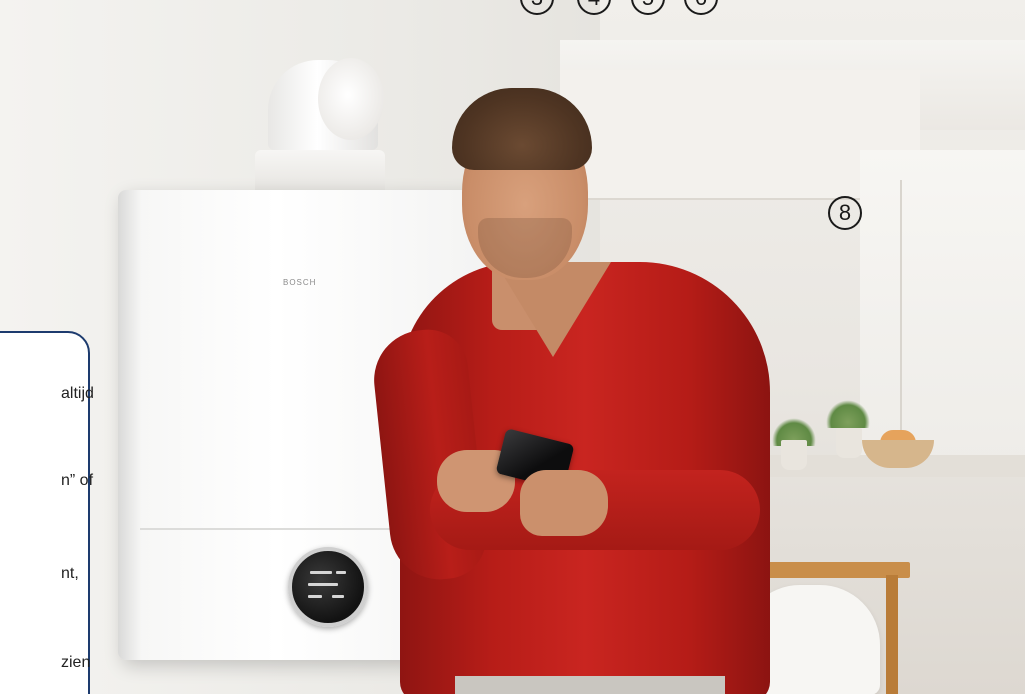  I want to click on callout-badge-5: 5, so click(648, 7).